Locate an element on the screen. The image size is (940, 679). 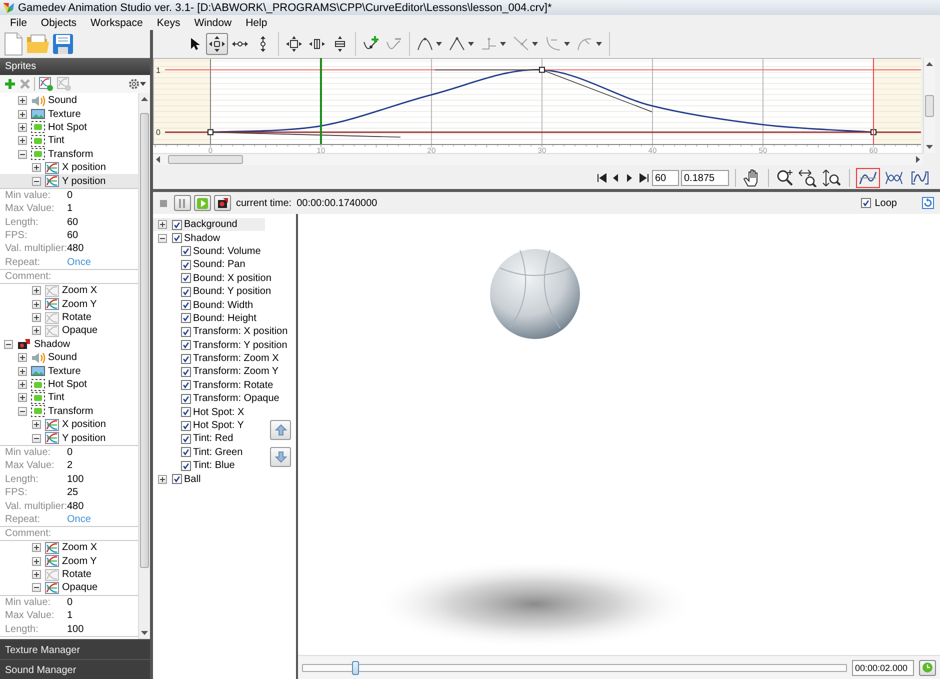
track-channel: Hot Spot: Y is located at coordinates (224, 425).